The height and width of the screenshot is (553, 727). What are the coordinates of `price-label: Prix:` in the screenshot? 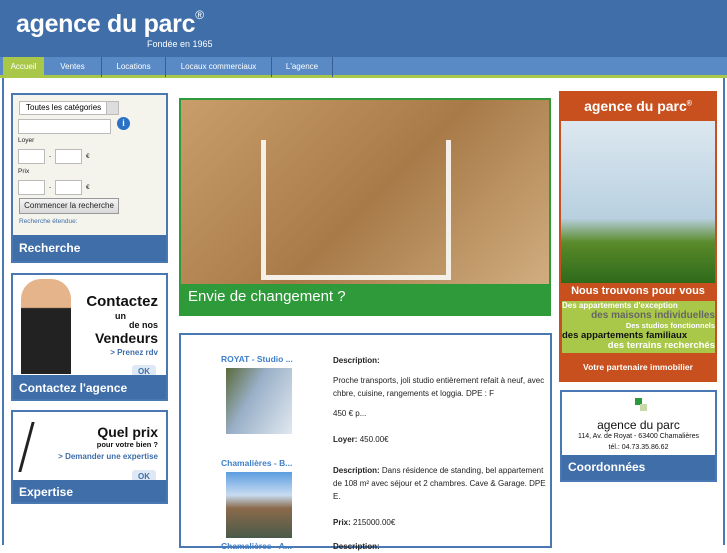 It's located at (342, 522).